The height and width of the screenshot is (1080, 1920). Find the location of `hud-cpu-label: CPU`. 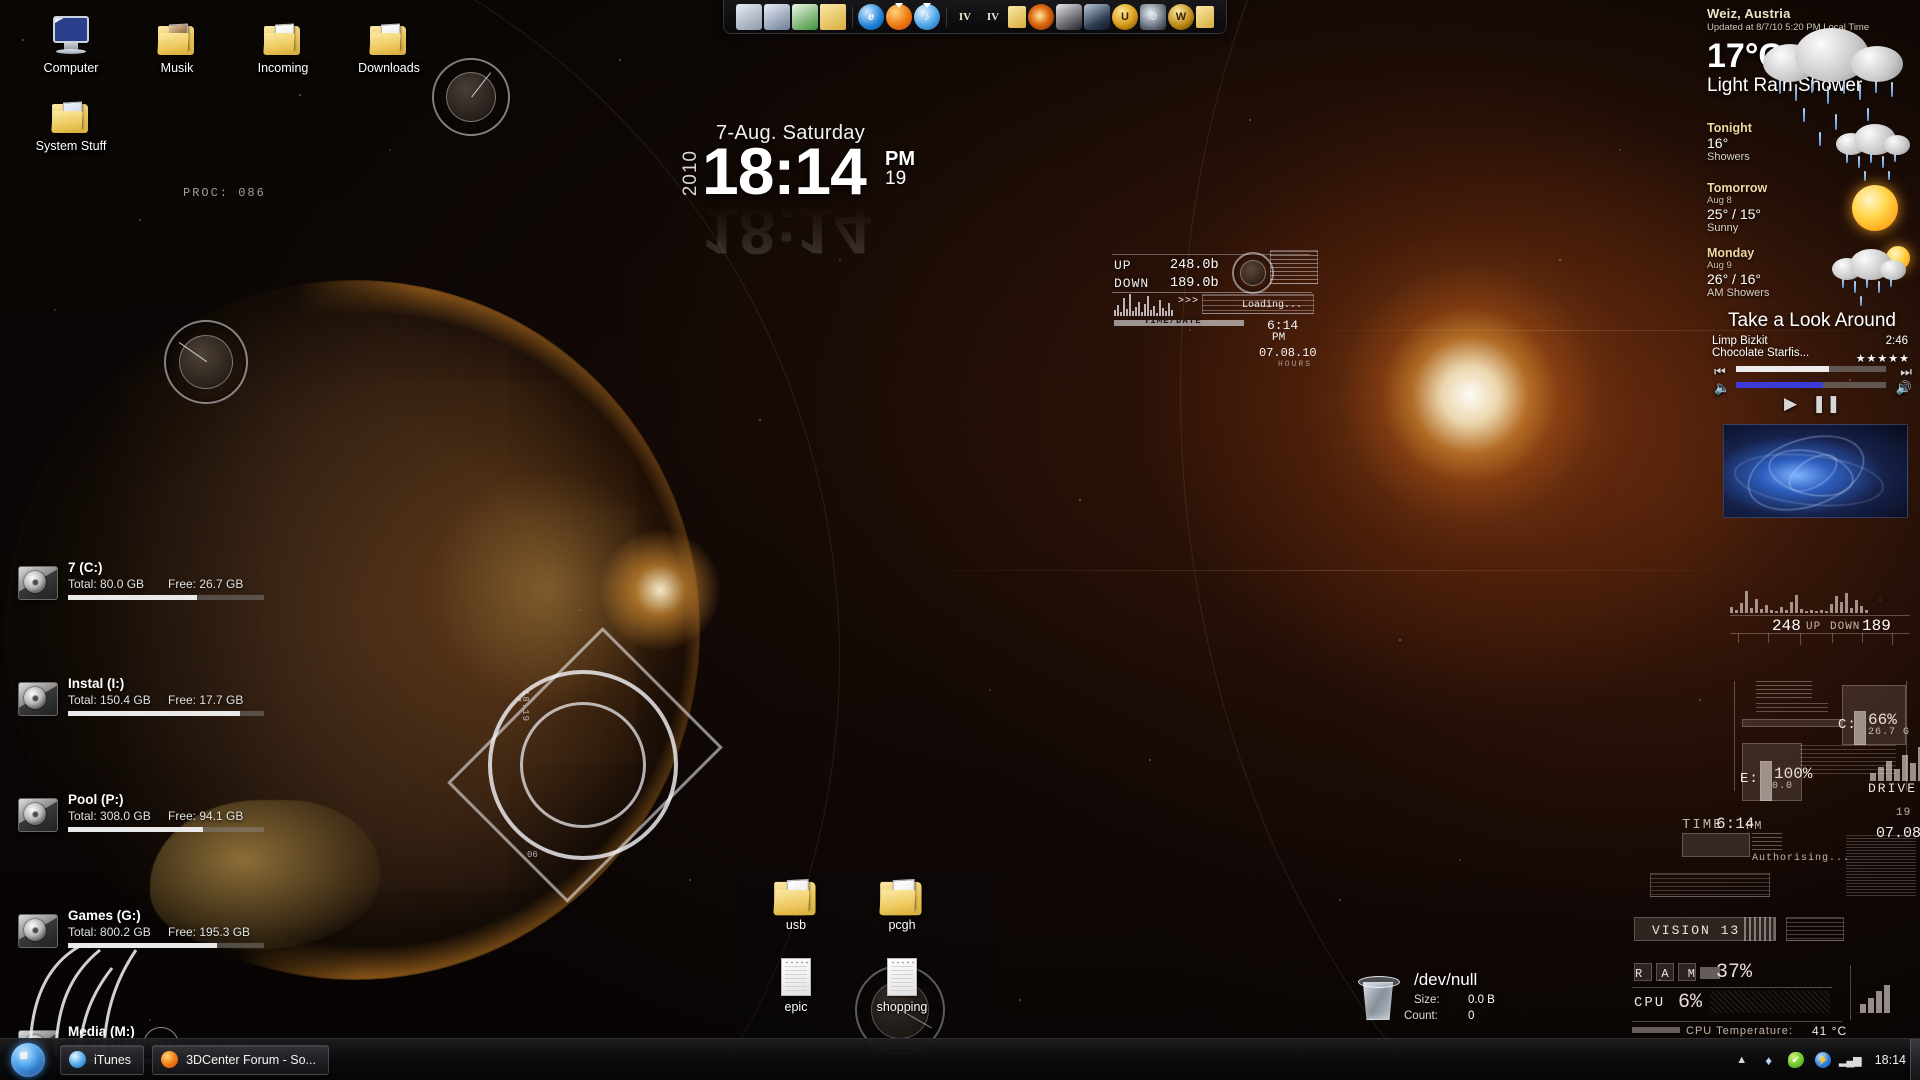

hud-cpu-label: CPU is located at coordinates (1650, 1003).